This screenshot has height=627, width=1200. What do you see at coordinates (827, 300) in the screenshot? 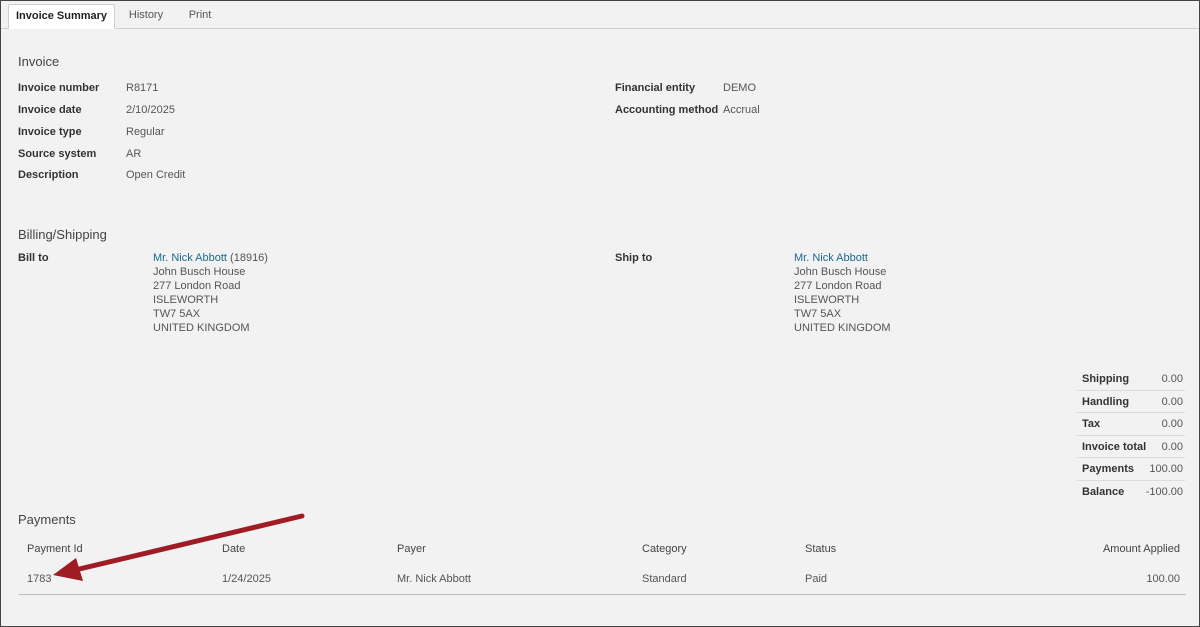
I see `ship-to-line-3: ISLEWORTH` at bounding box center [827, 300].